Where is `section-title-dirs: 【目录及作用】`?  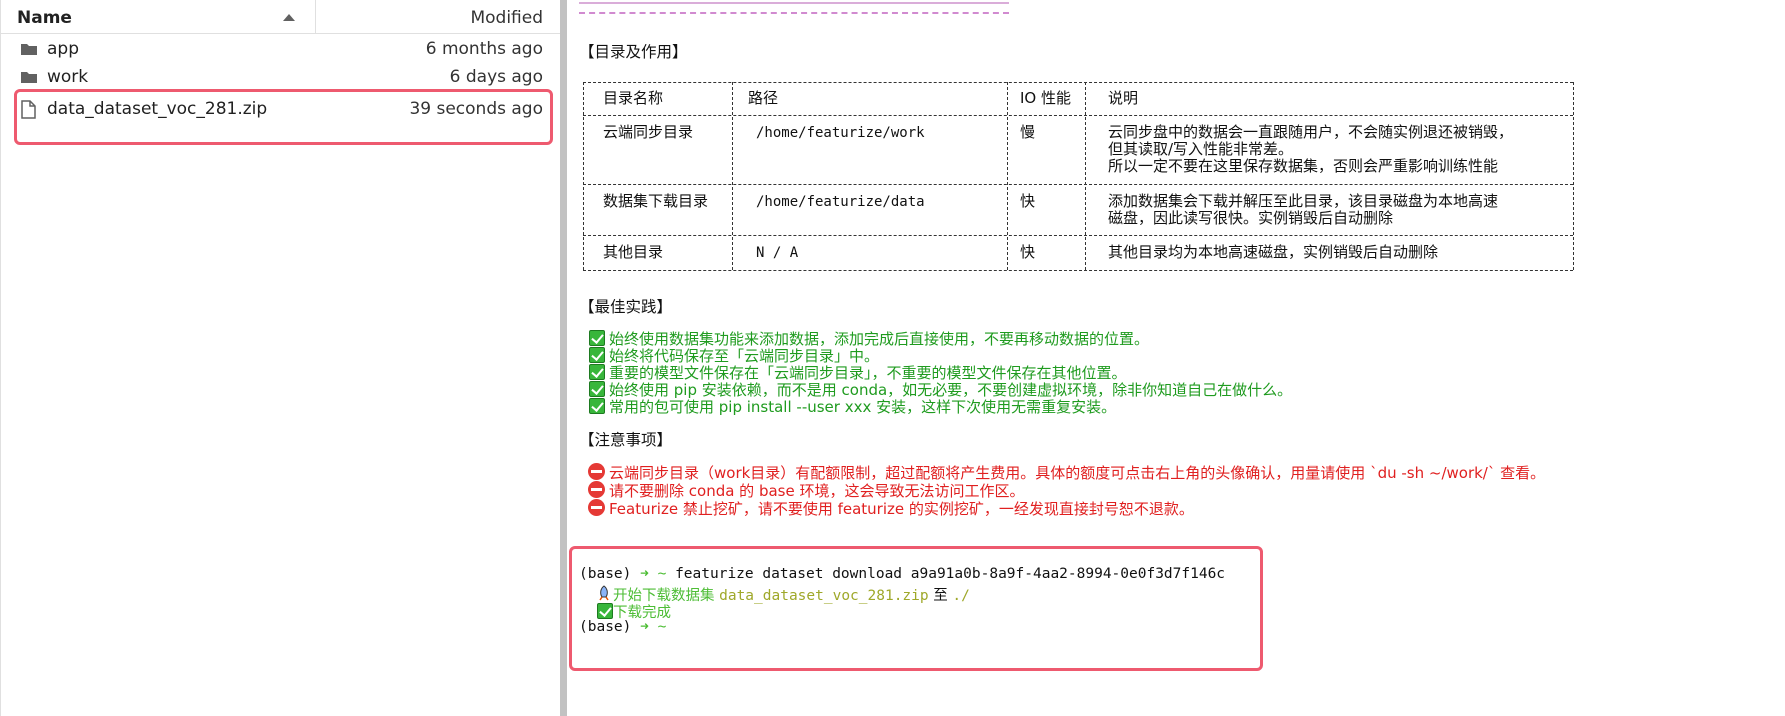 section-title-dirs: 【目录及作用】 is located at coordinates (633, 52).